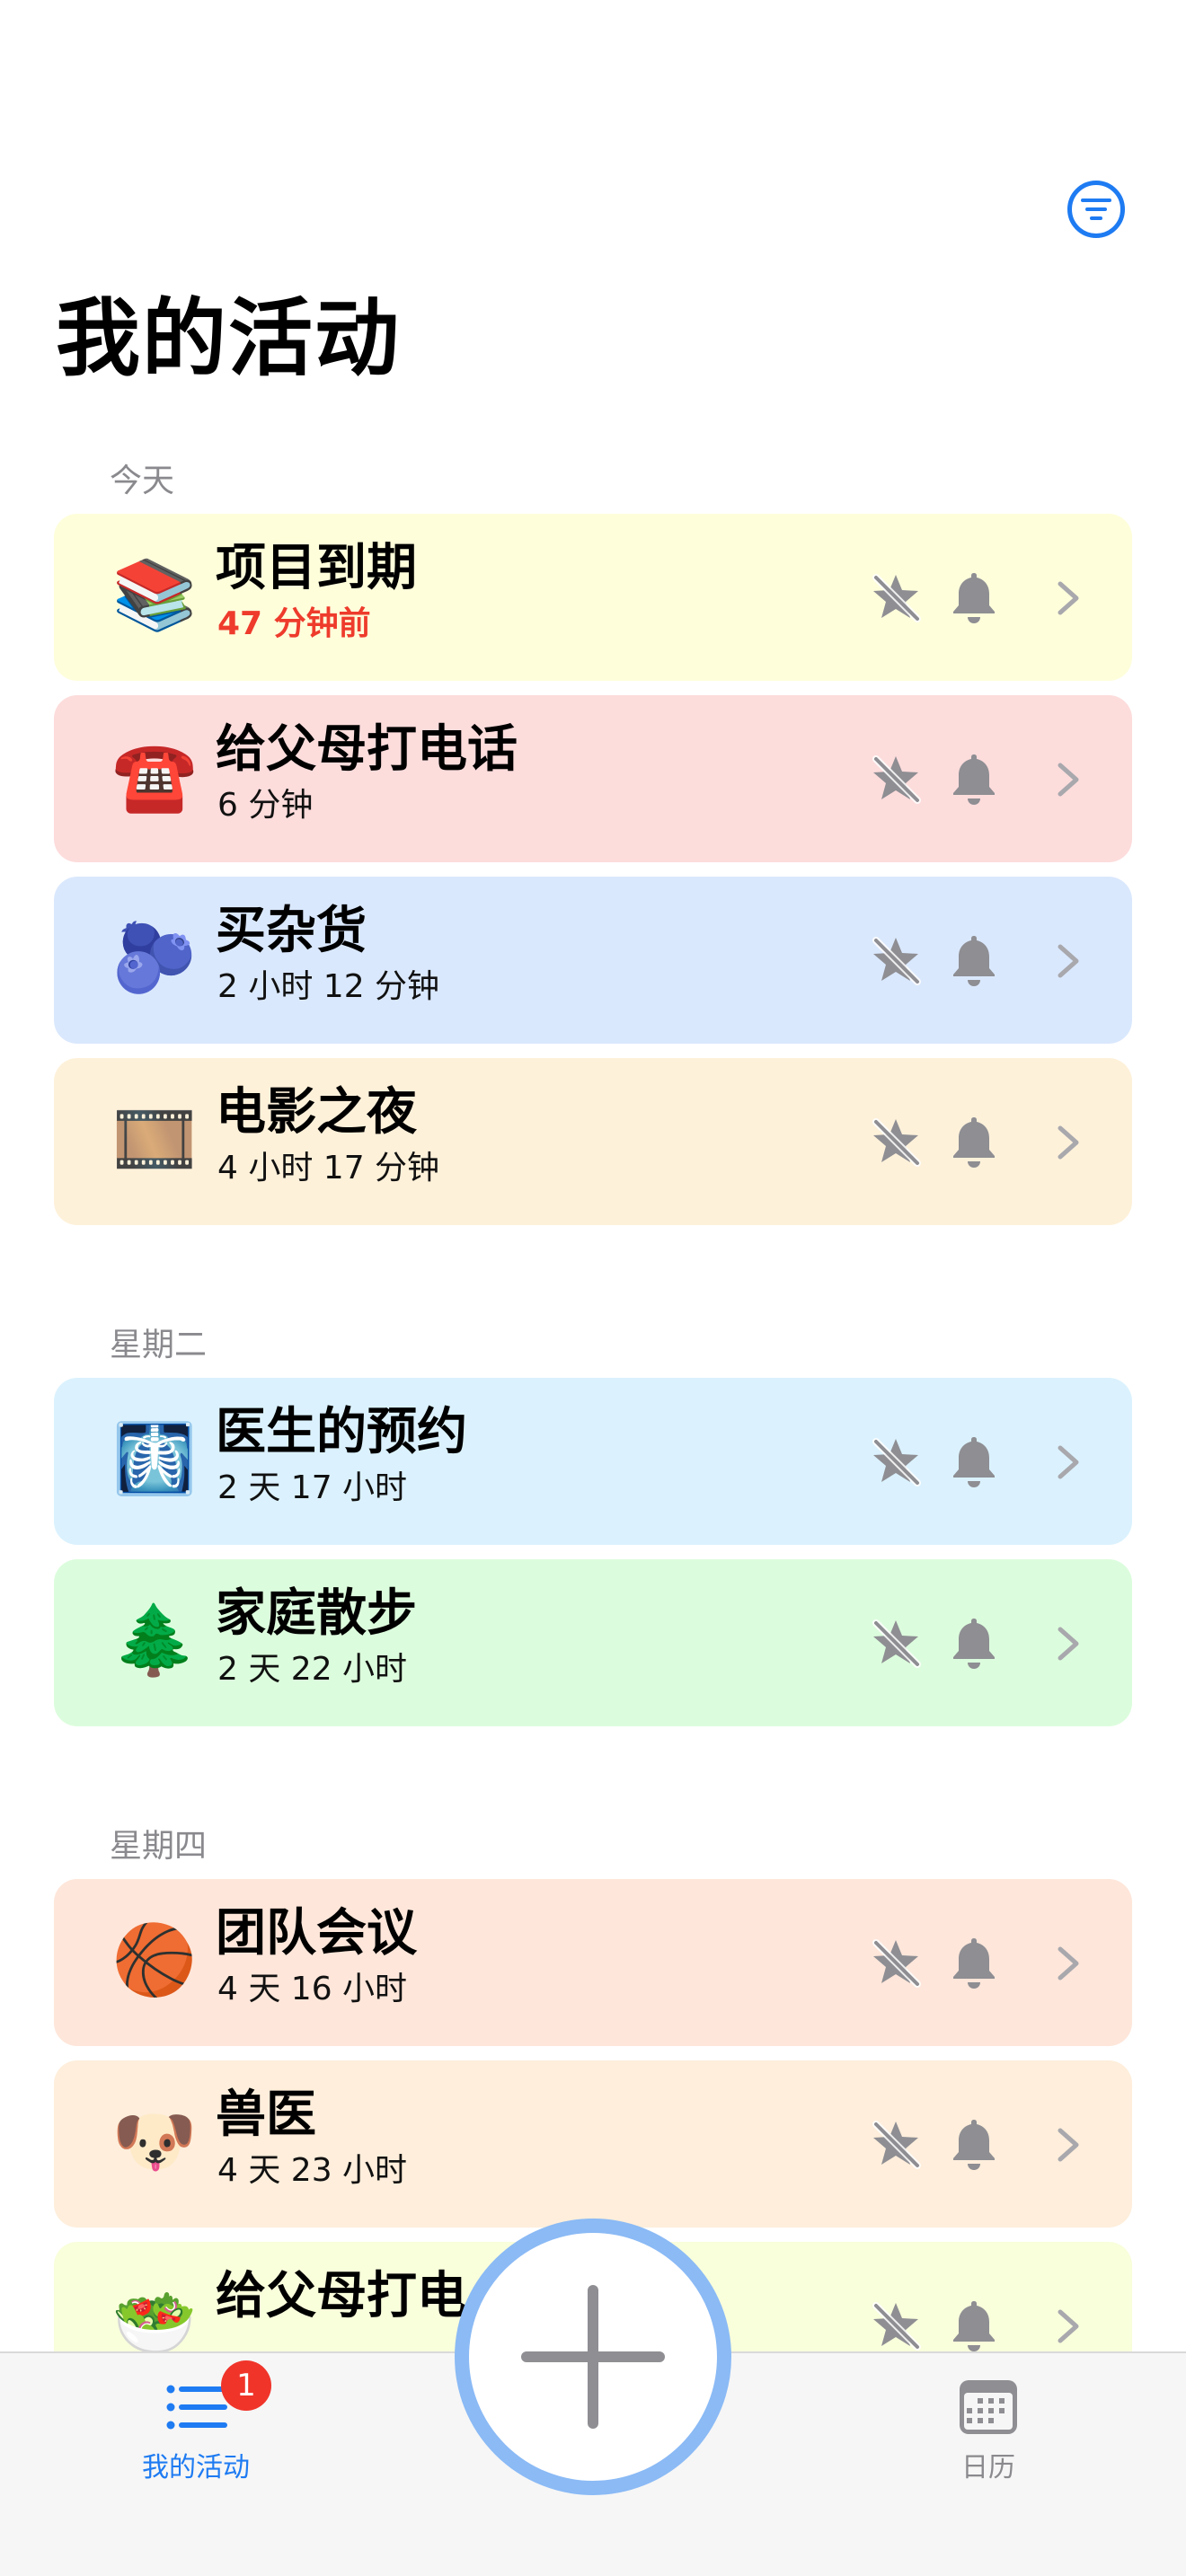 The image size is (1186, 2576). I want to click on activity-title: 兽医, so click(266, 2115).